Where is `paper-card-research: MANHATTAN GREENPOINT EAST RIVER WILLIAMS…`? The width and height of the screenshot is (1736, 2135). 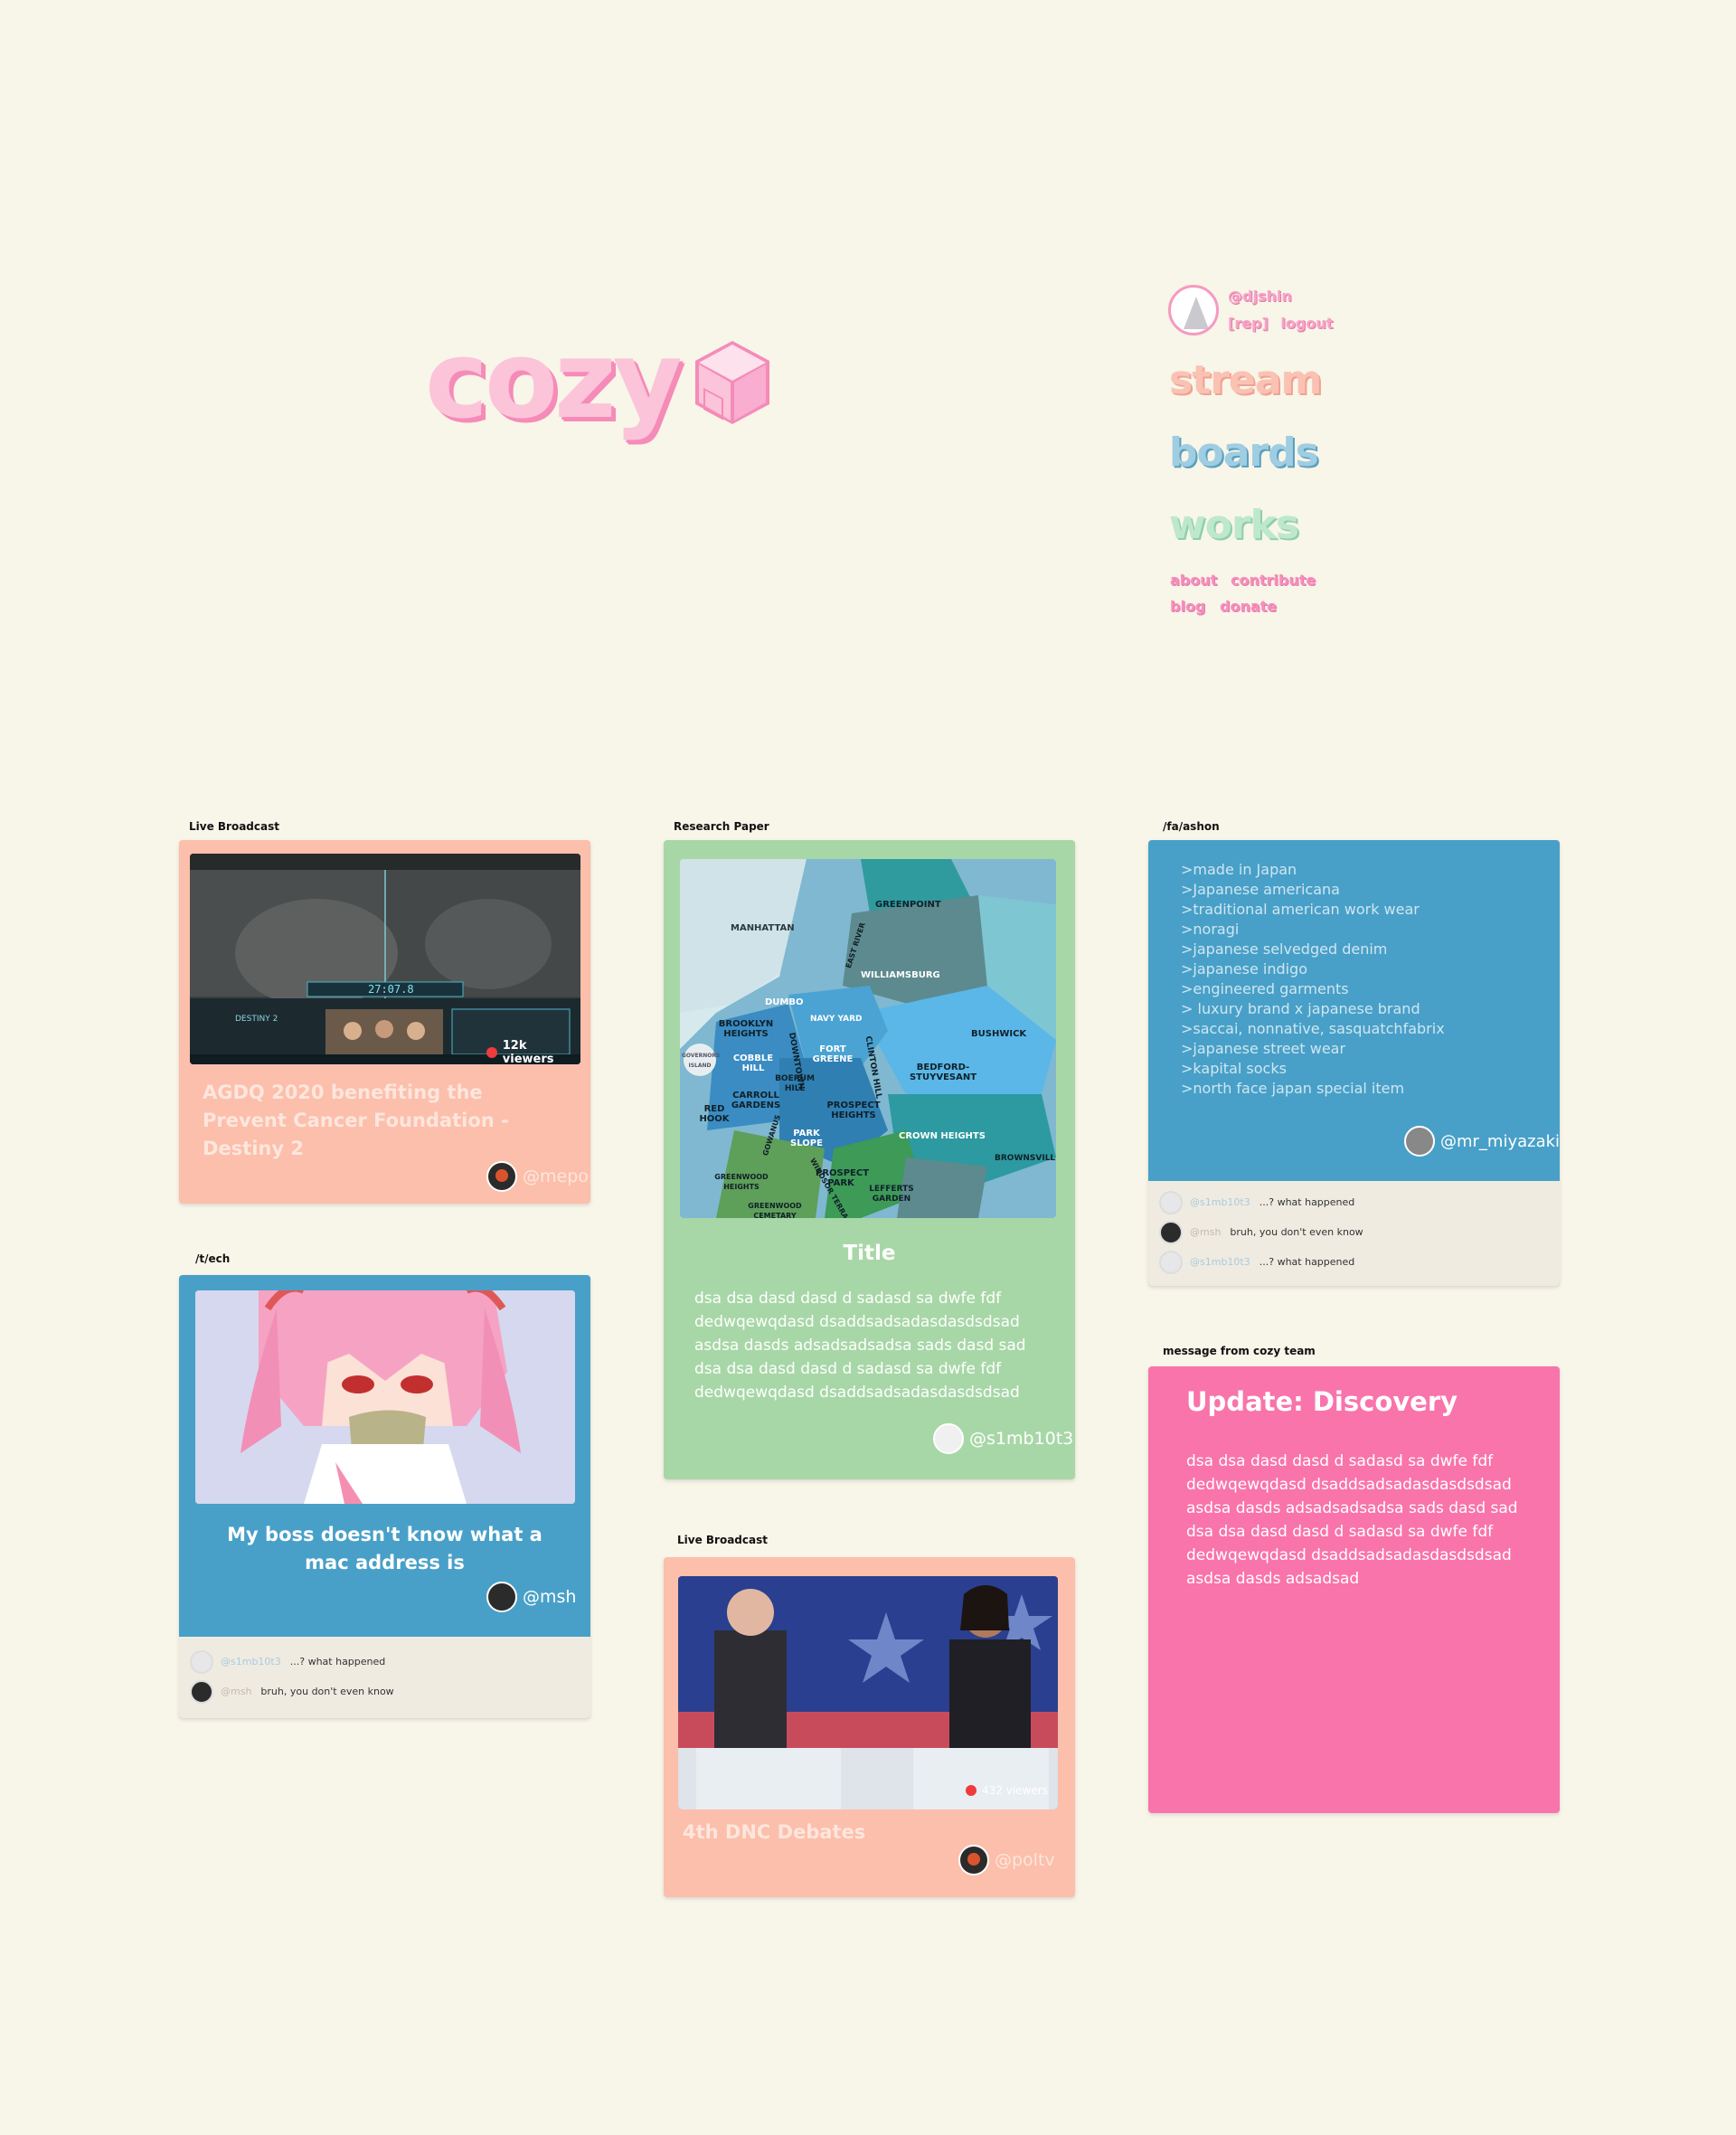
paper-card-research: MANHATTAN GREENPOINT EAST RIVER WILLIAMS… is located at coordinates (870, 1159).